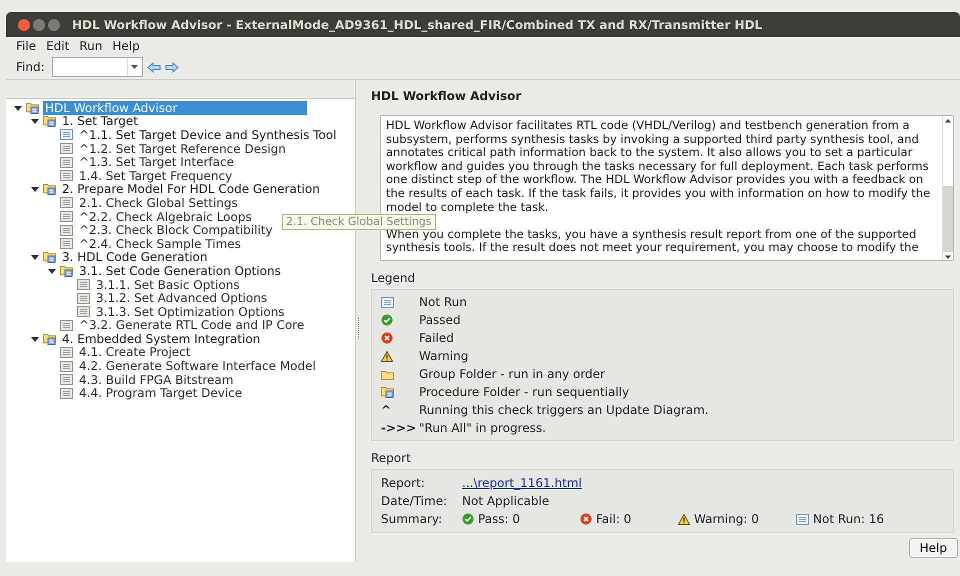  I want to click on tree-item: 2. Prepare Model For HDL Code Generation, so click(191, 189).